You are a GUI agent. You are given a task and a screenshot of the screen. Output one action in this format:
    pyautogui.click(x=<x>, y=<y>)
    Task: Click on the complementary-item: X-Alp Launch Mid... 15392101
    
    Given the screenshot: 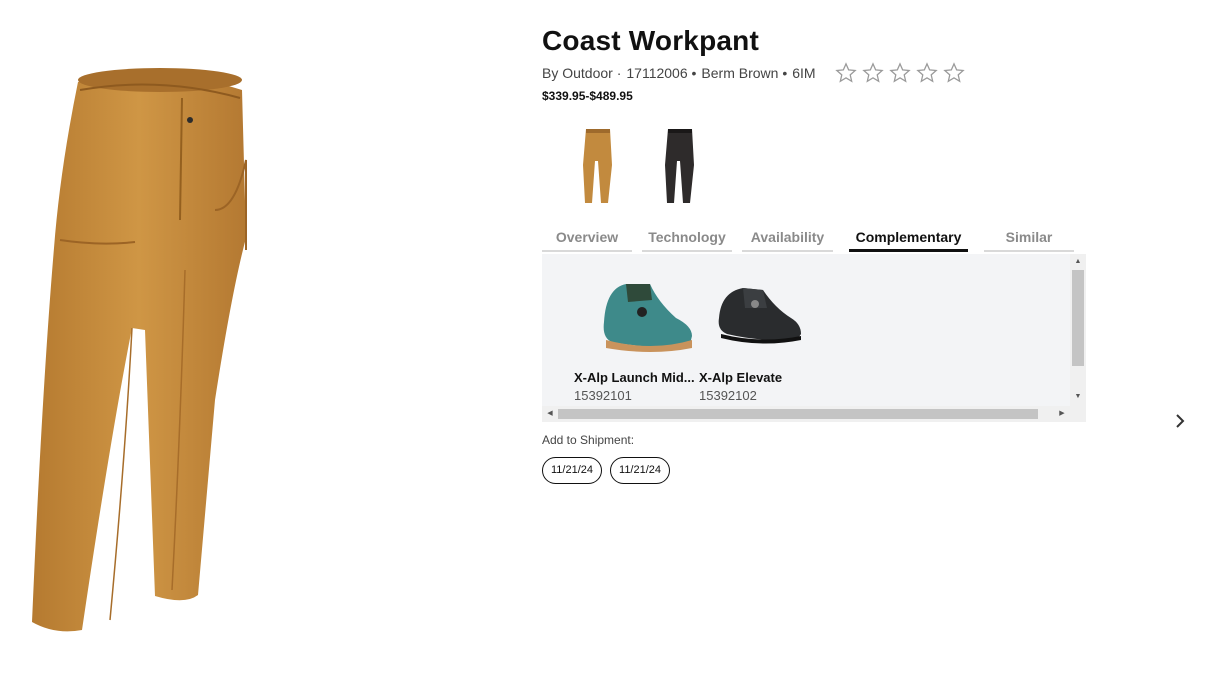 What is the action you would take?
    pyautogui.click(x=636, y=340)
    